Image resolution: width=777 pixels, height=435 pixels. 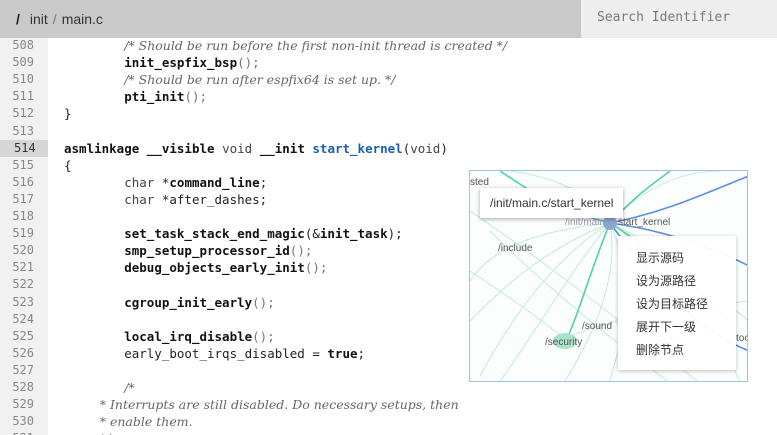 I want to click on graph-label-include: /include, so click(x=515, y=248).